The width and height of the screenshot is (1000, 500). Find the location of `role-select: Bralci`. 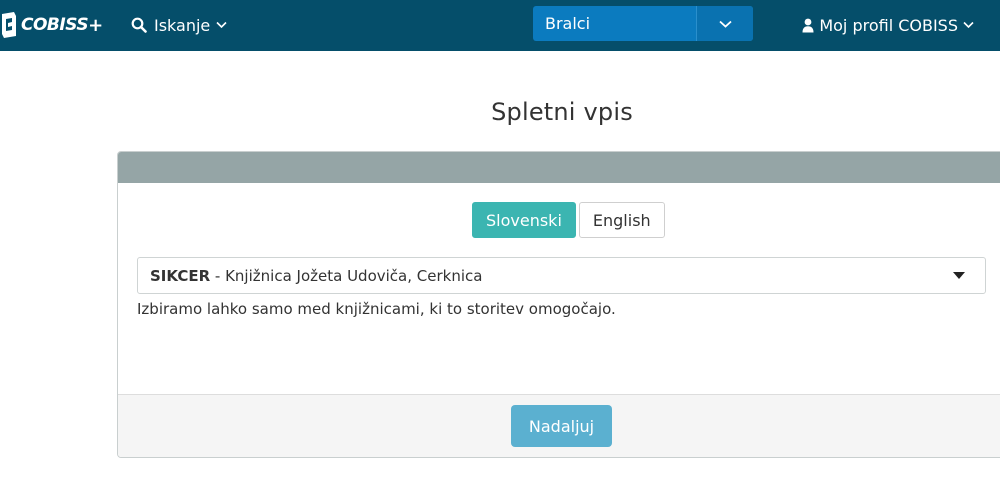

role-select: Bralci is located at coordinates (643, 23).